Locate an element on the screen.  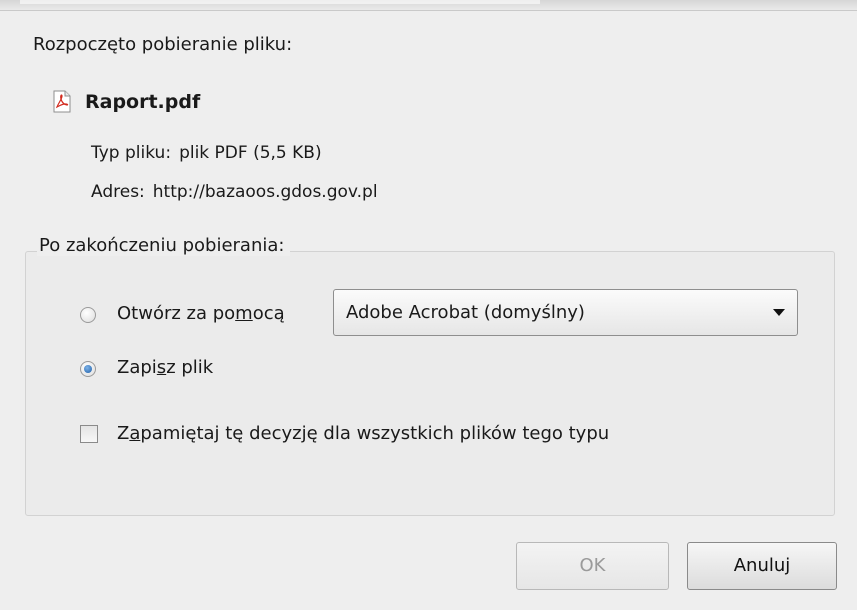
file-name: Raport.pdf is located at coordinates (143, 101).